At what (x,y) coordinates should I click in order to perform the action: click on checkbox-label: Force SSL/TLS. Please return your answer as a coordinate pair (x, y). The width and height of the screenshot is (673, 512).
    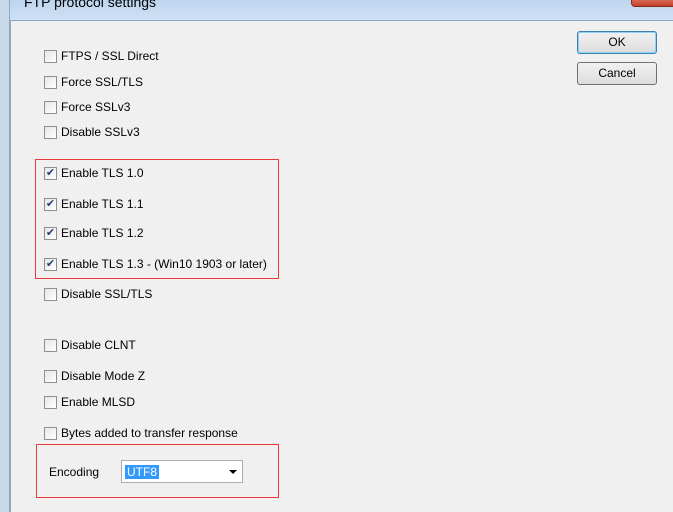
    Looking at the image, I should click on (102, 82).